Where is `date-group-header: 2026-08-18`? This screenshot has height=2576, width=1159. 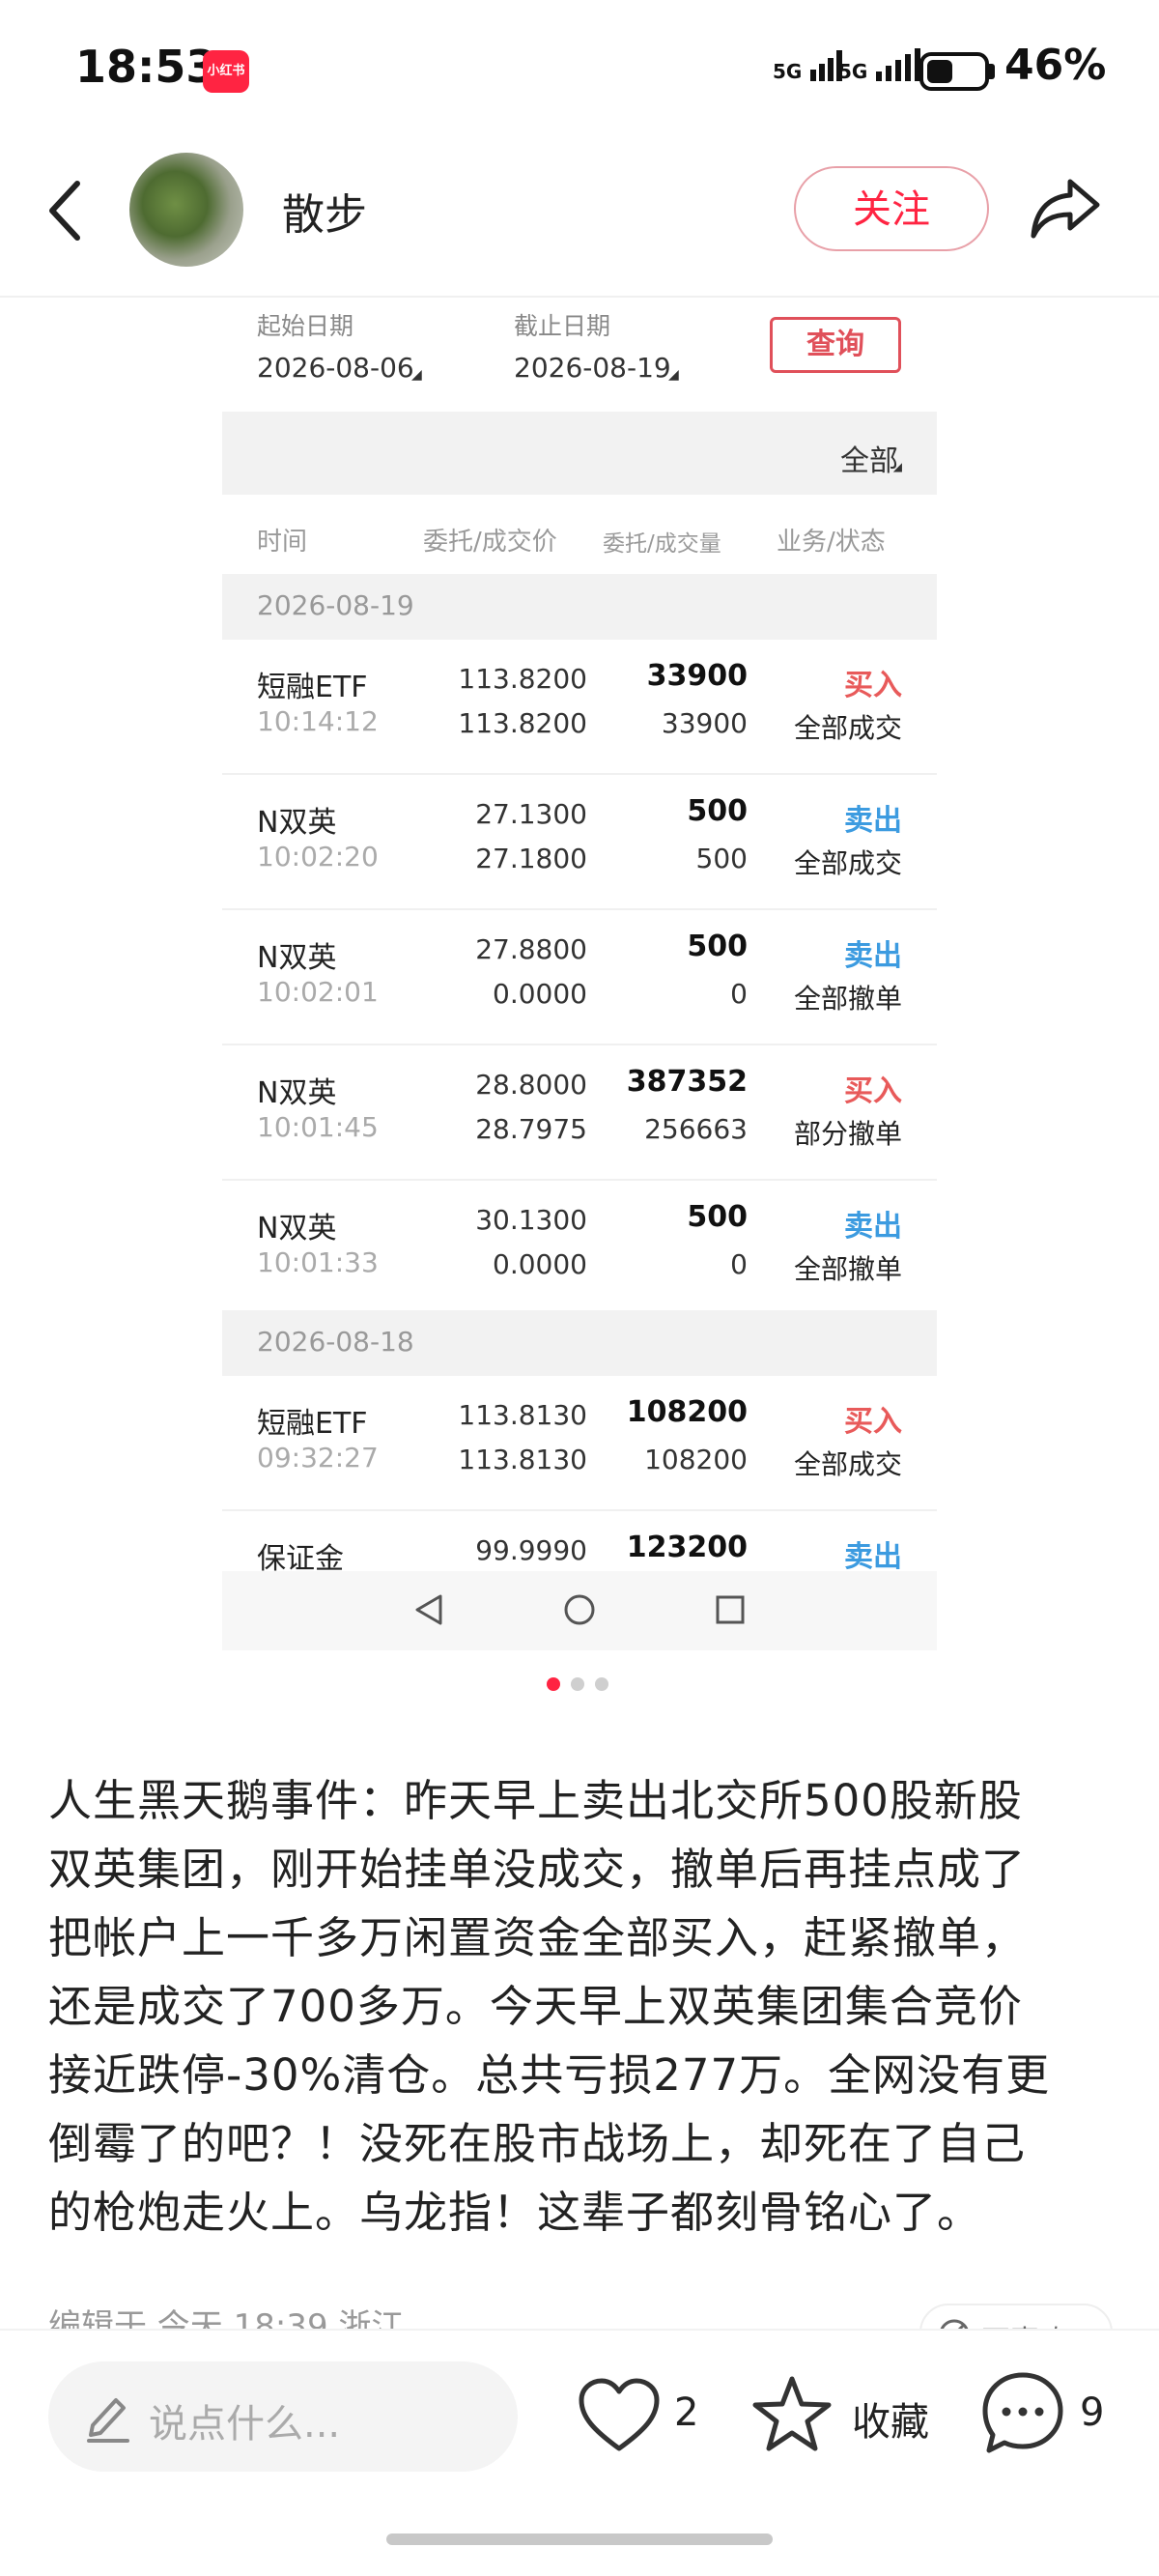 date-group-header: 2026-08-18 is located at coordinates (579, 1343).